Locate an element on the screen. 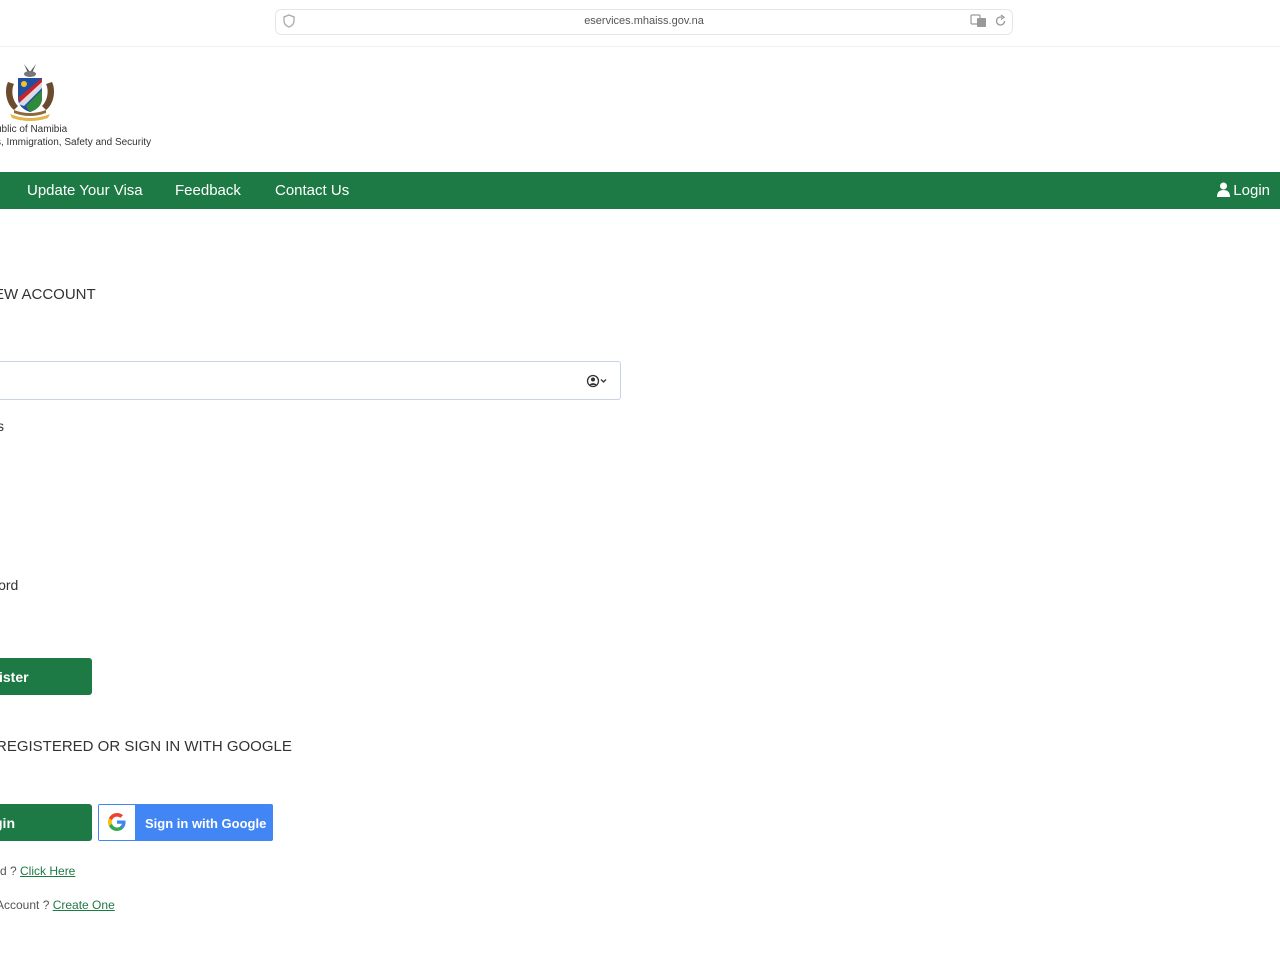 Image resolution: width=1280 pixels, height=960 pixels. create-one-link: Create One is located at coordinates (84, 905).